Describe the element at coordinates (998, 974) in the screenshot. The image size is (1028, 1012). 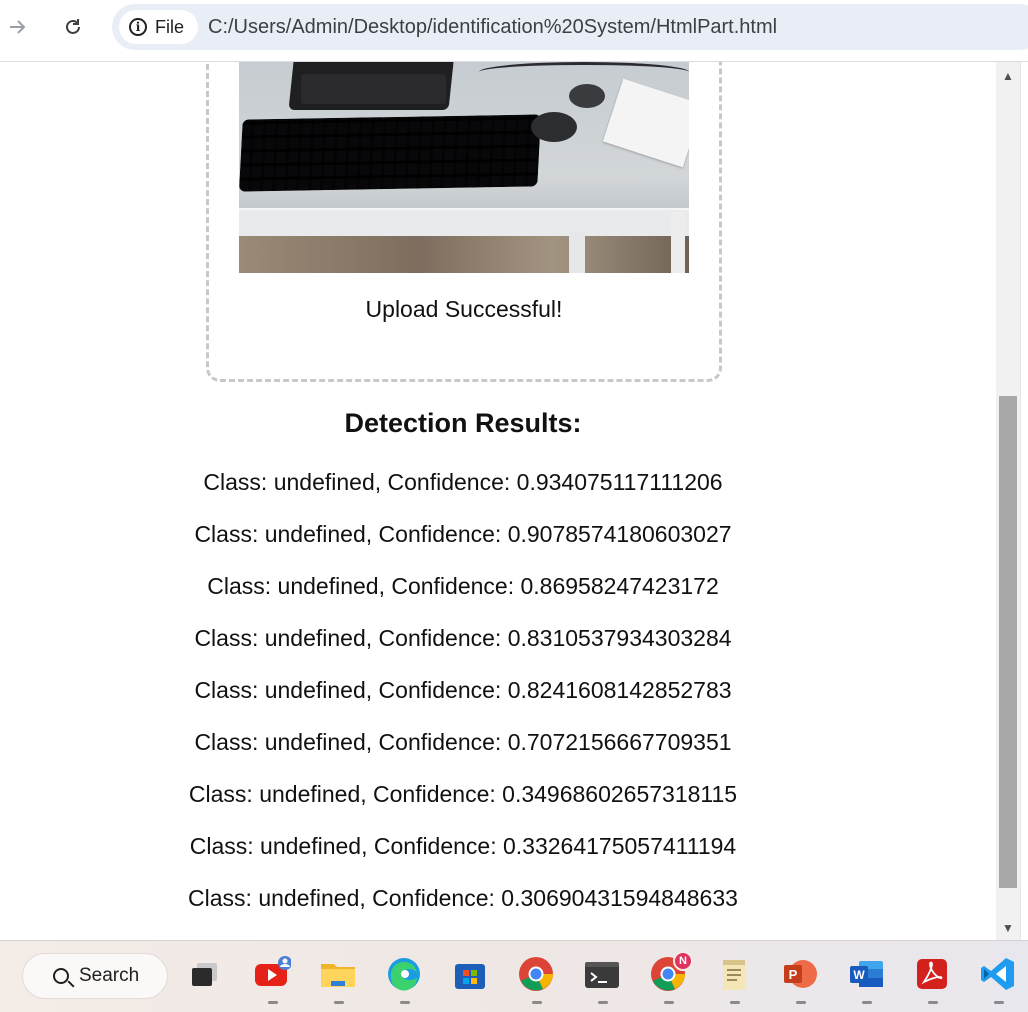
I see `vscode-icon` at that location.